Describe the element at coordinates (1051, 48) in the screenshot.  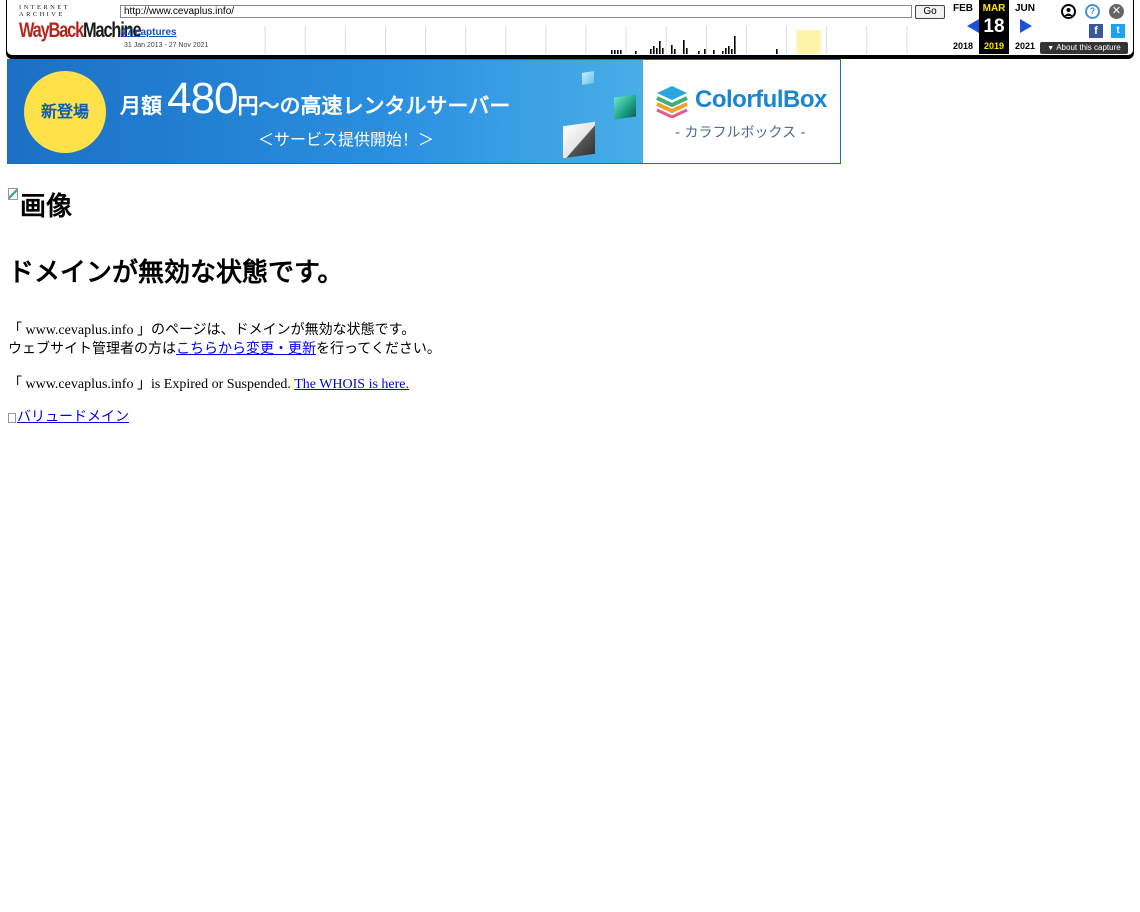
I see `dropdown-triangle-icon: ▼` at that location.